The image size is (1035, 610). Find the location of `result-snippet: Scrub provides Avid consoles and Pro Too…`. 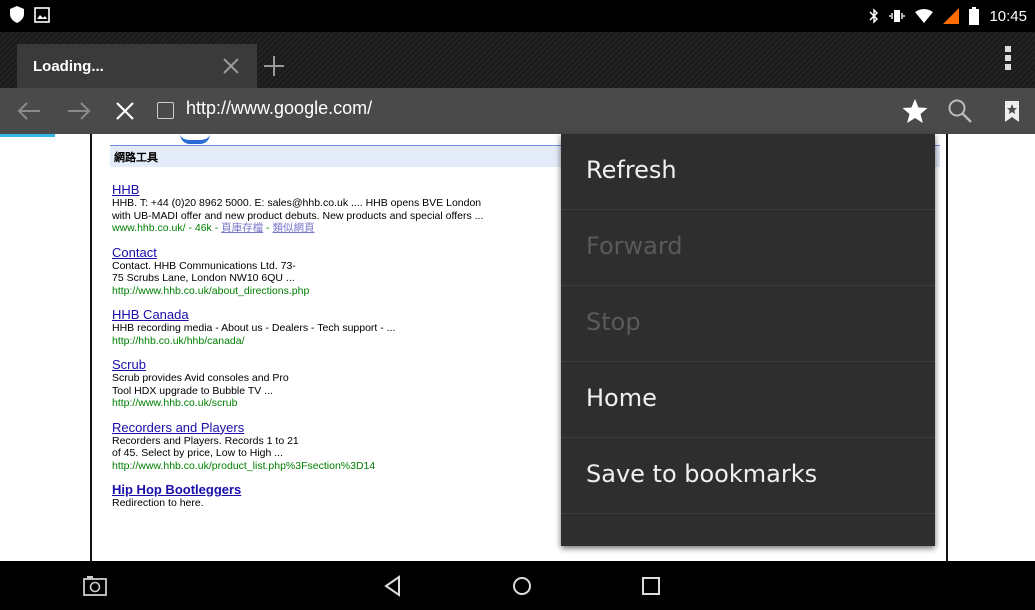

result-snippet: Scrub provides Avid consoles and Pro Too… is located at coordinates (200, 384).